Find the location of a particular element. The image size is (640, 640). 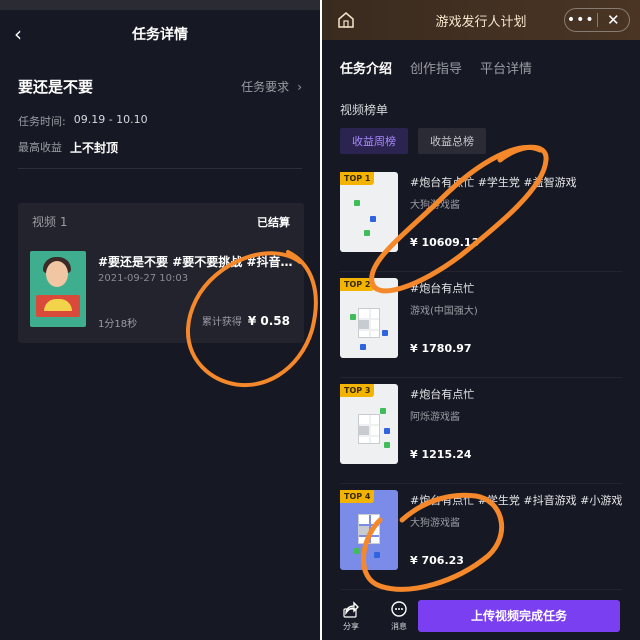

item-amount: ¥ 1215.24 is located at coordinates (441, 454).